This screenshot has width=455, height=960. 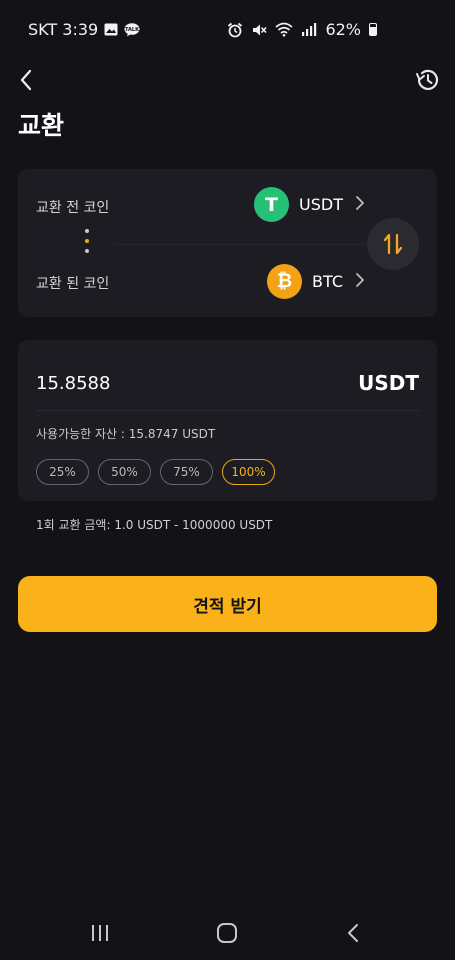 I want to click on chevron-left-icon, so click(x=26, y=80).